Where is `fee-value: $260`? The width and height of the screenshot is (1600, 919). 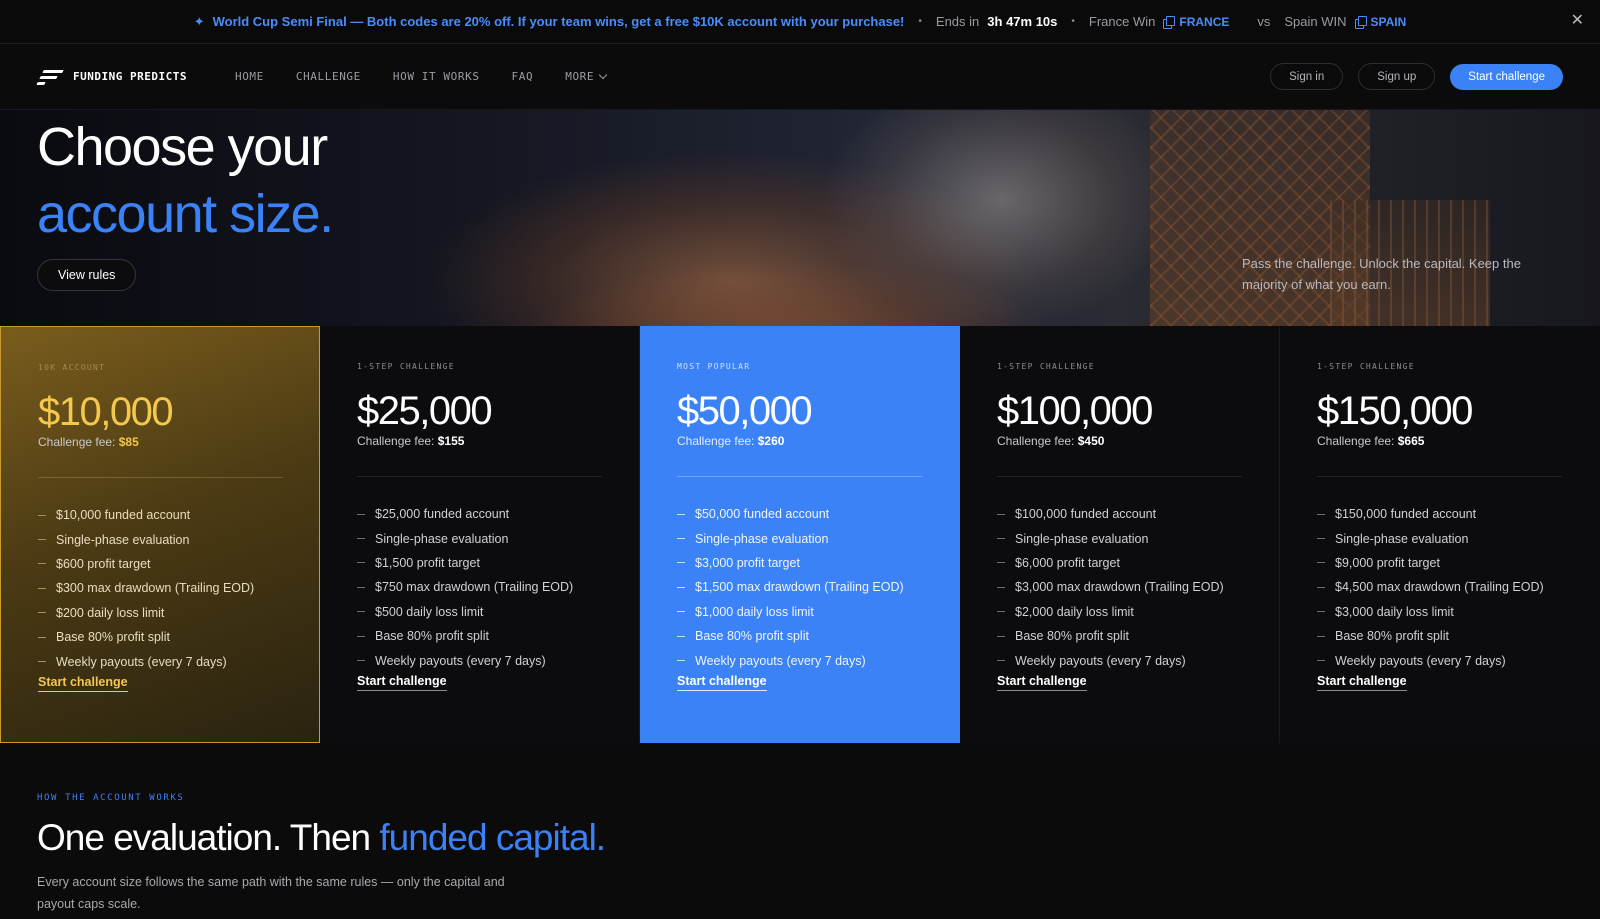
fee-value: $260 is located at coordinates (771, 441).